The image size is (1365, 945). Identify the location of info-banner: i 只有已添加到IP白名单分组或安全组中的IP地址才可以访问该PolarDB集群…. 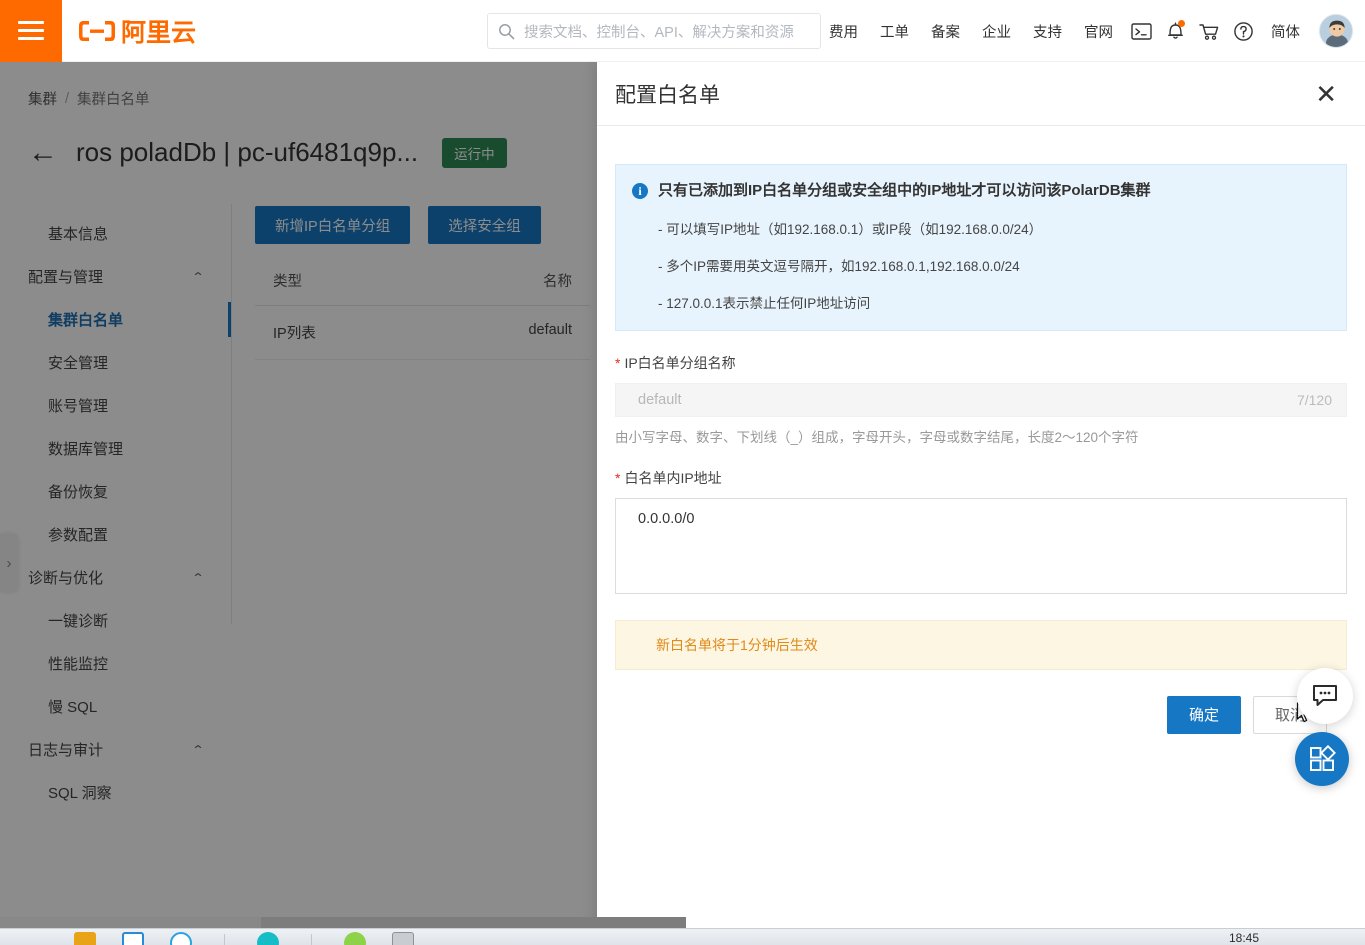
(981, 247).